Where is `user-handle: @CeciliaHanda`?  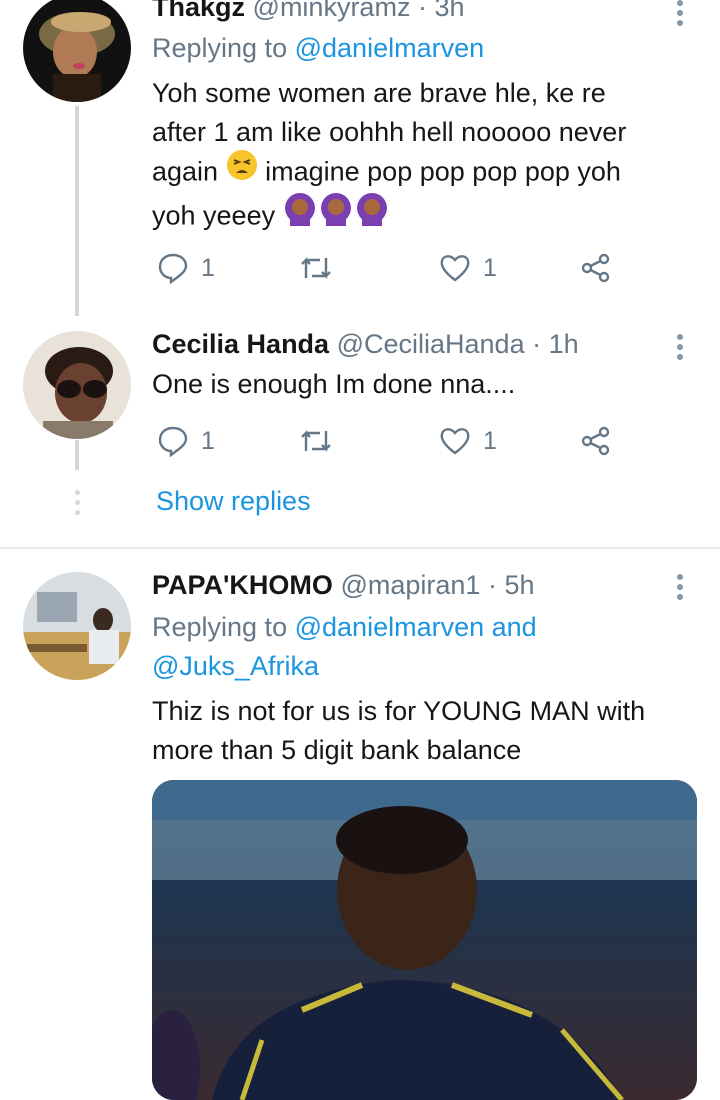 user-handle: @CeciliaHanda is located at coordinates (431, 344).